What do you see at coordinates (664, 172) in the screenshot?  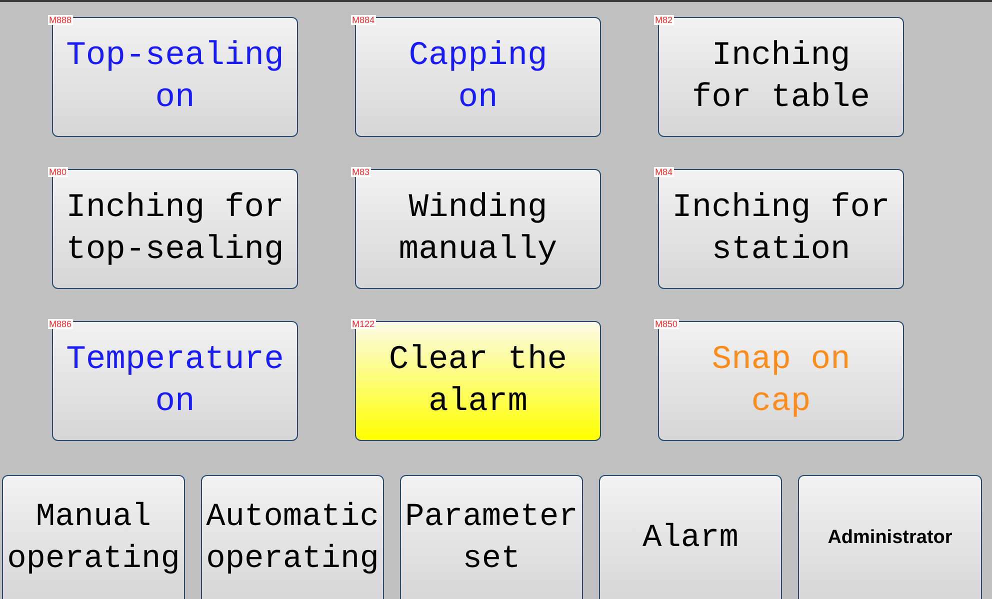 I see `address-tag: M84` at bounding box center [664, 172].